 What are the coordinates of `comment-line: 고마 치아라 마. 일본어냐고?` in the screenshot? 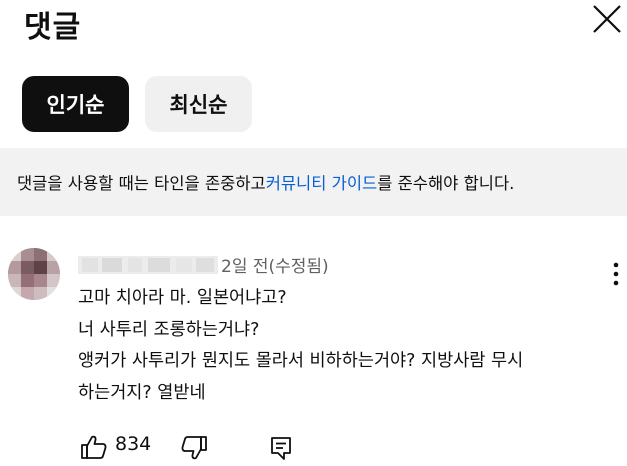 It's located at (182, 298).